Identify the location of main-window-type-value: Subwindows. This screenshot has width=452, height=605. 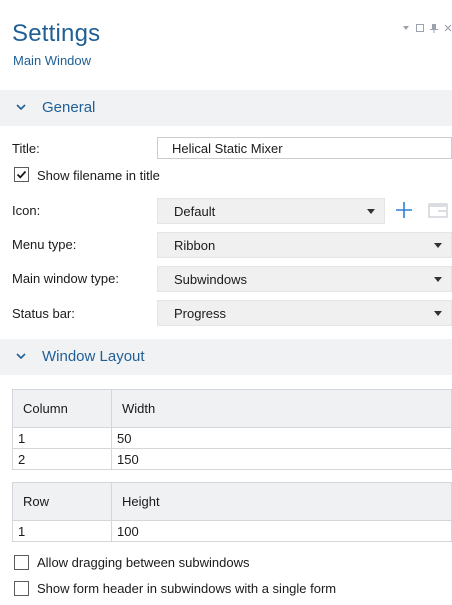
(210, 279).